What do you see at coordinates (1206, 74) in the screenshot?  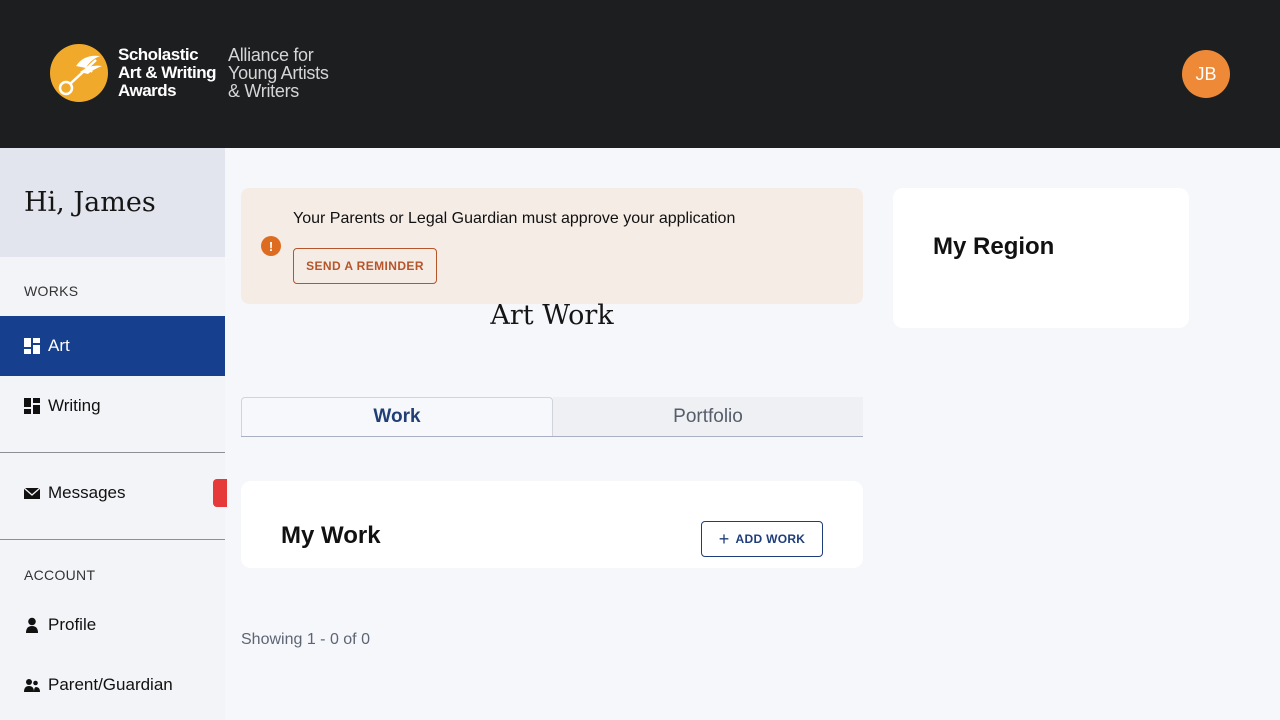 I see `user-avatar: JB` at bounding box center [1206, 74].